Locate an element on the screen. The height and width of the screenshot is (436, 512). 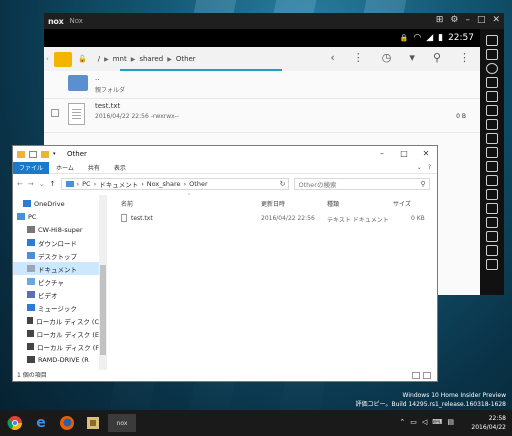
volume-down-icon is located at coordinates (492, 138).